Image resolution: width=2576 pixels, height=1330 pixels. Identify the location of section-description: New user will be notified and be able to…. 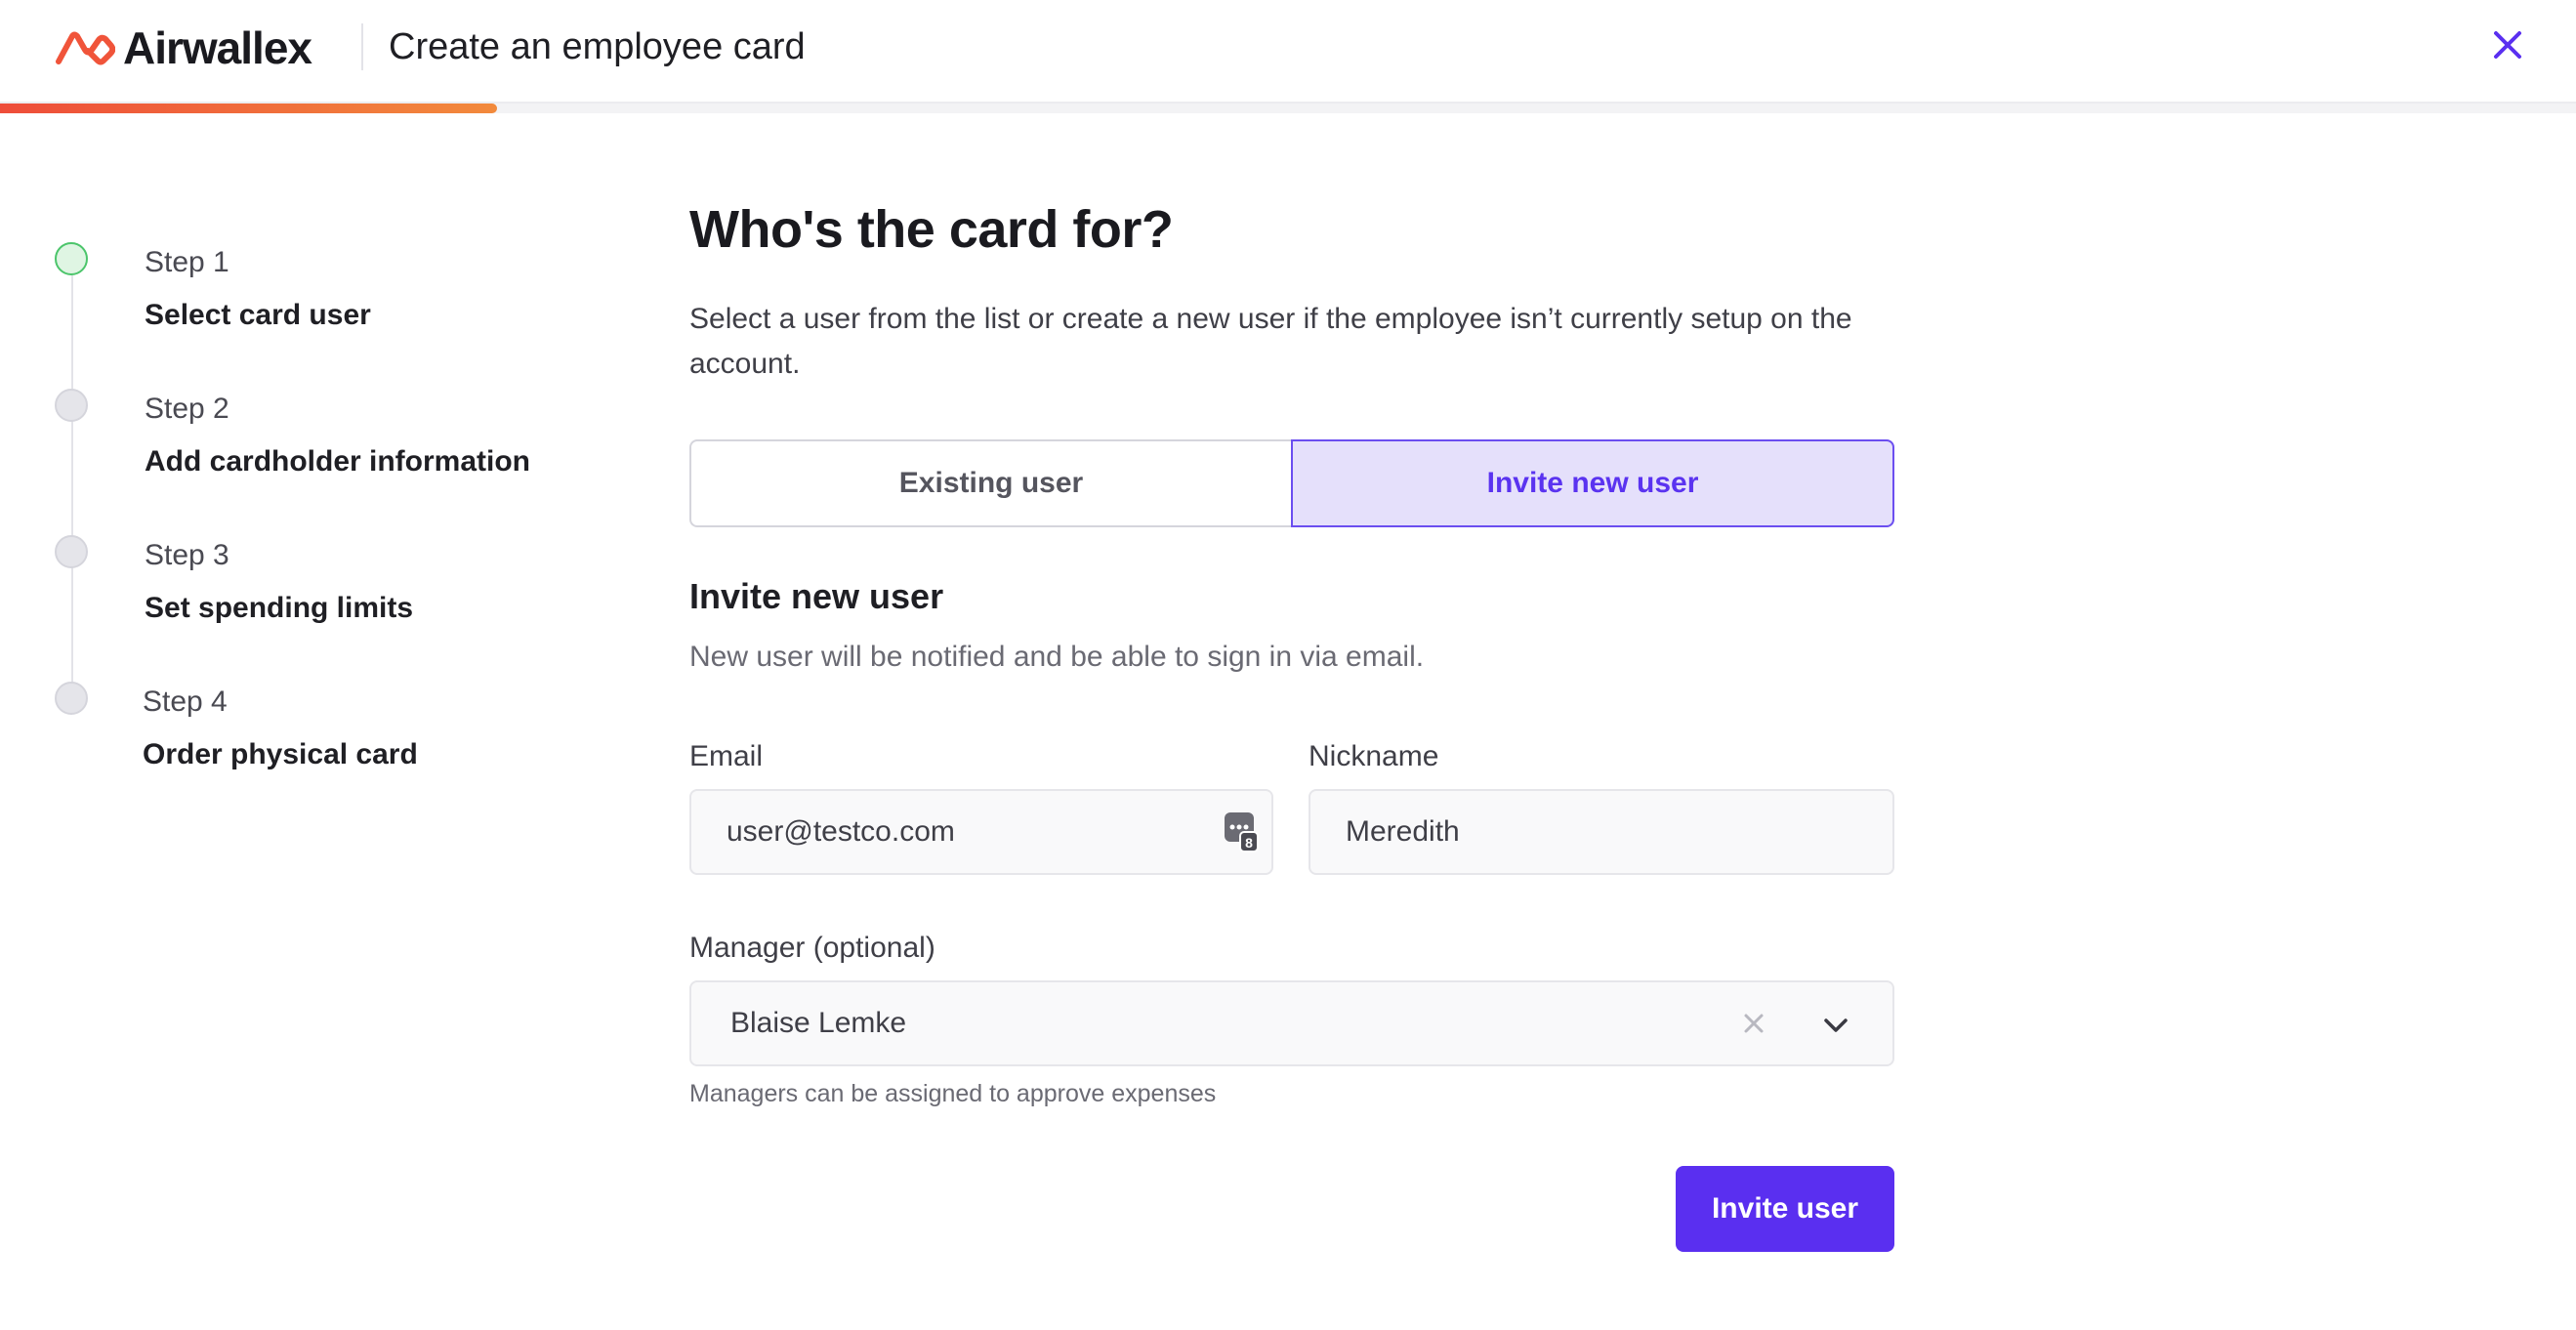
(1057, 657).